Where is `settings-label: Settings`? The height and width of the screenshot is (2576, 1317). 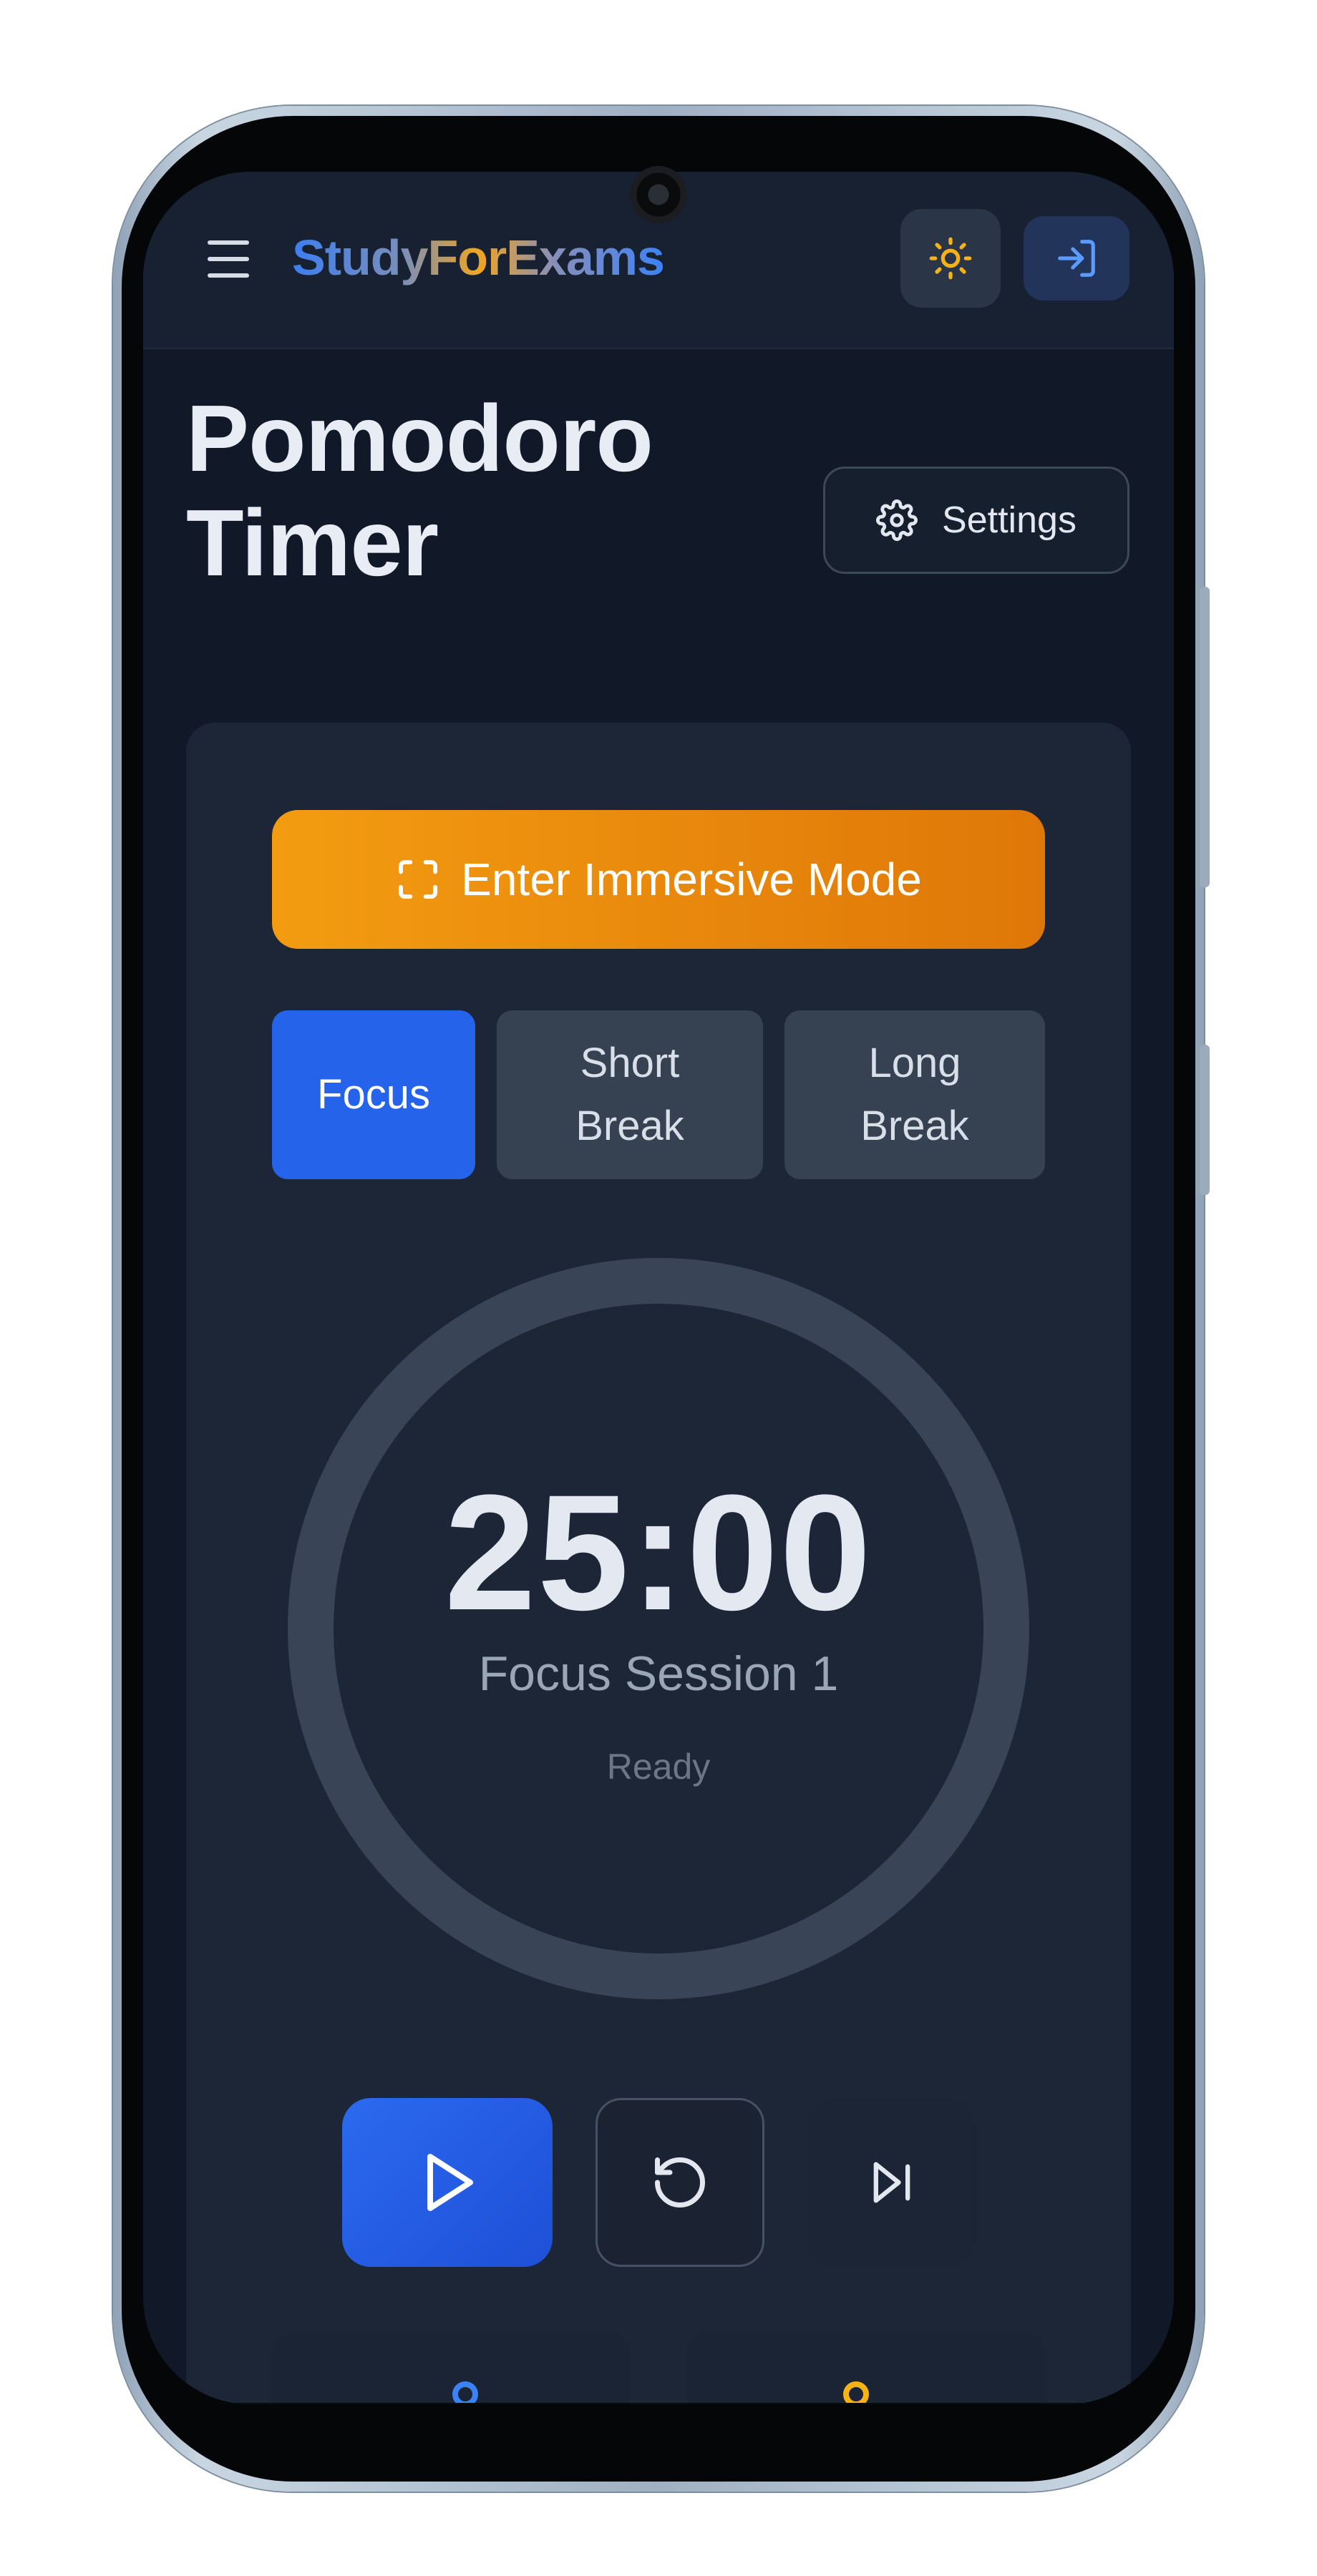
settings-label: Settings is located at coordinates (1009, 520).